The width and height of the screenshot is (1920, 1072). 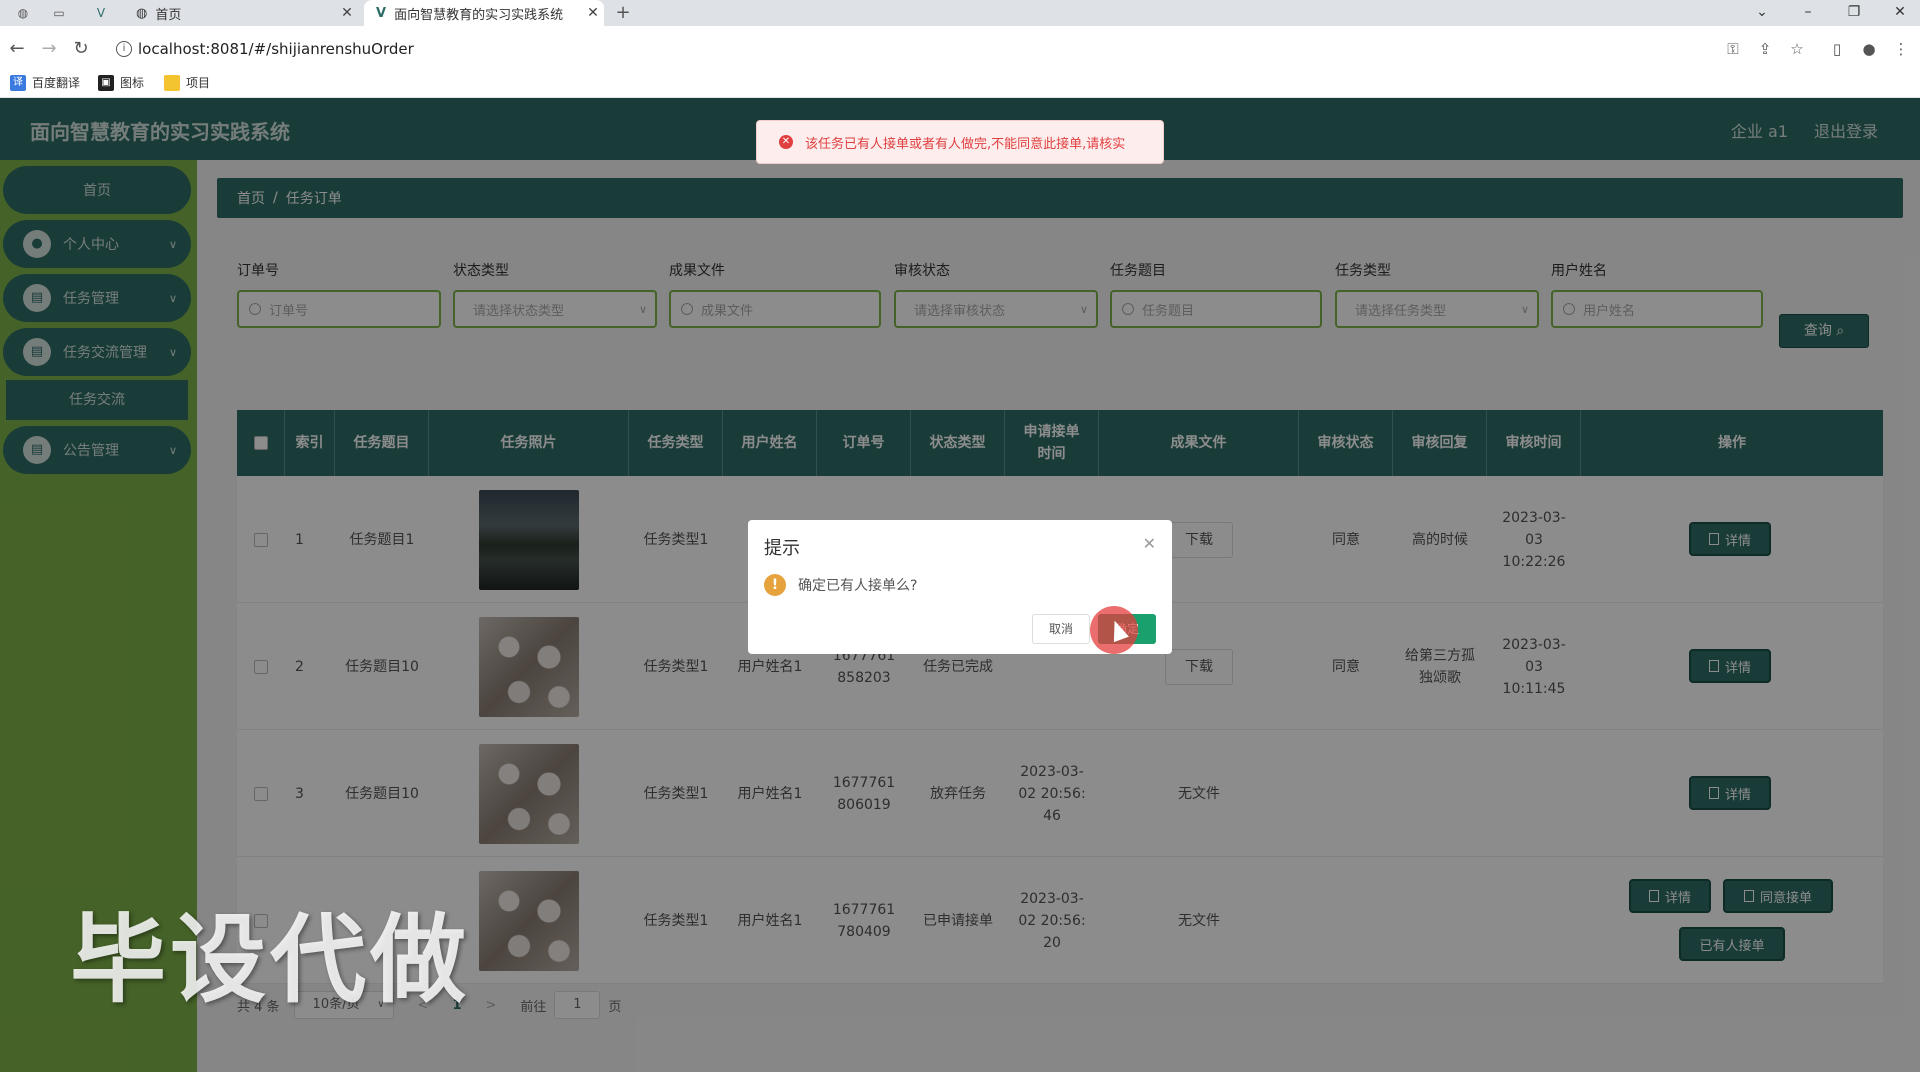 I want to click on tab-app: V 面向智慧教育的实习实践系统 ✕, so click(x=484, y=13).